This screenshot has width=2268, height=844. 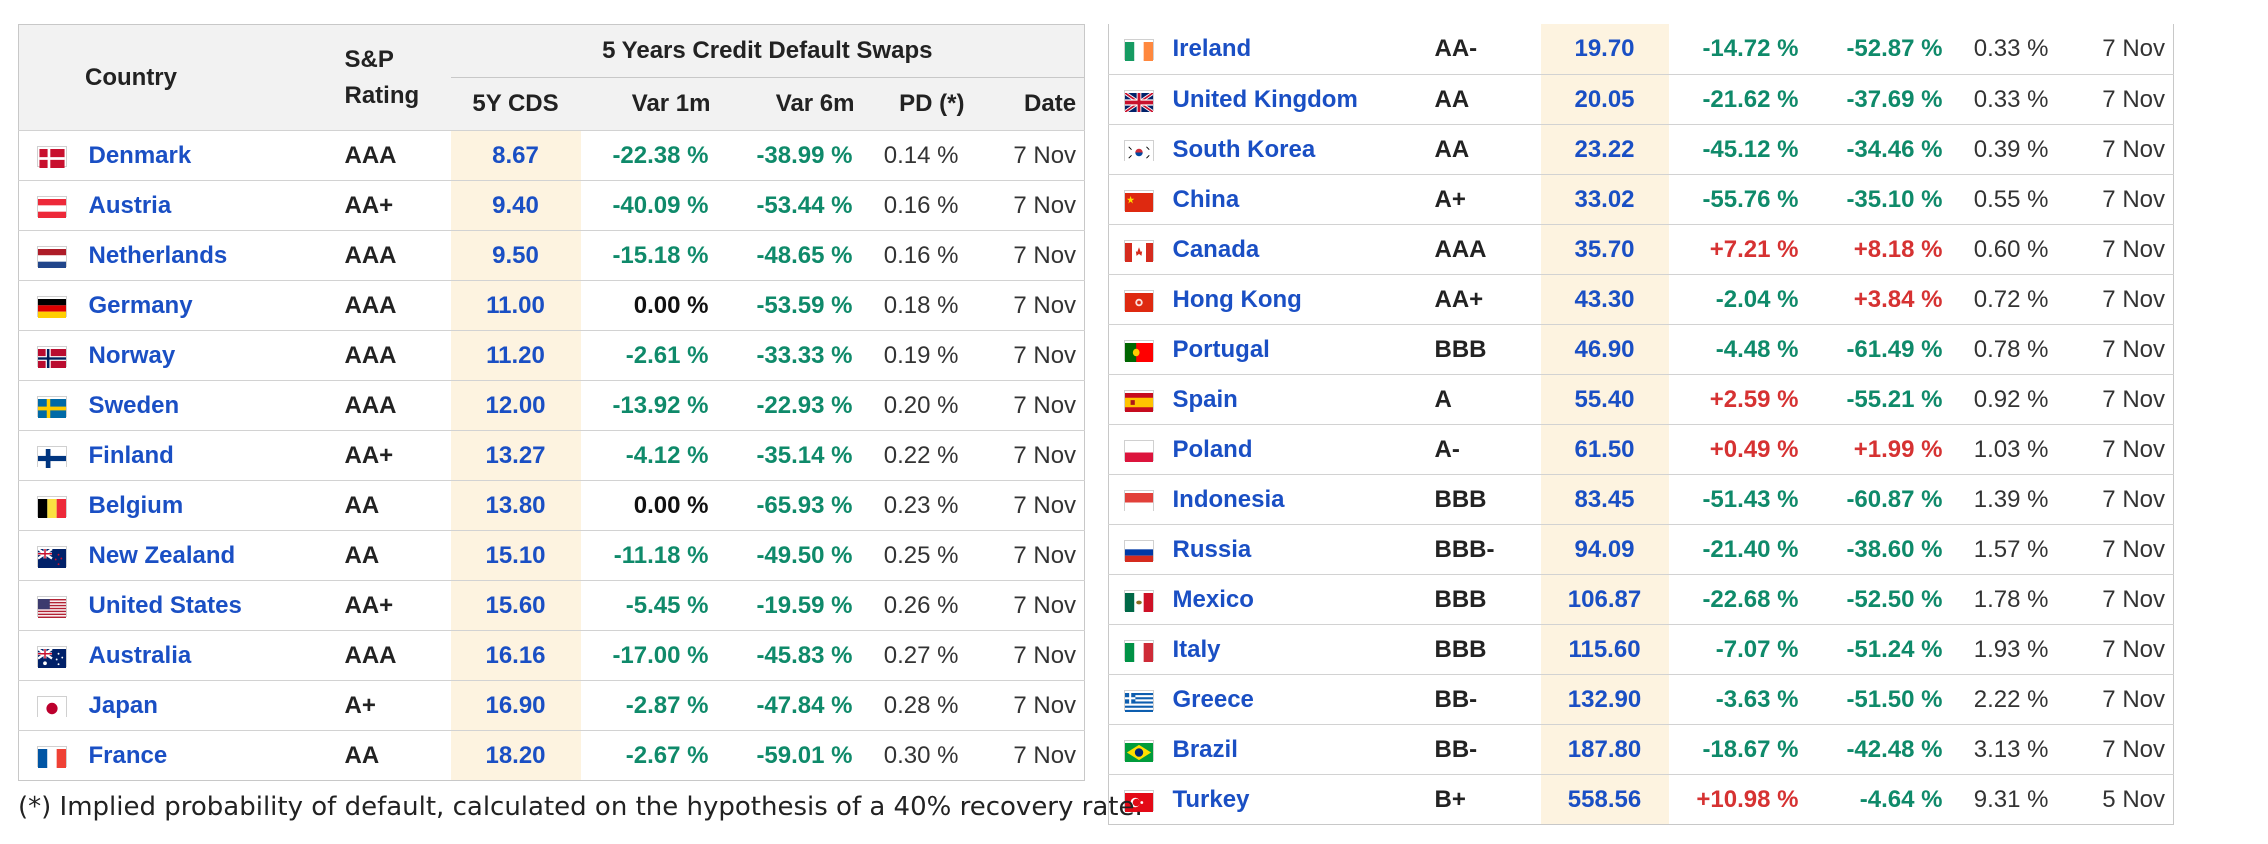 What do you see at coordinates (2015, 549) in the screenshot?
I see `pd-value: 1.57 %` at bounding box center [2015, 549].